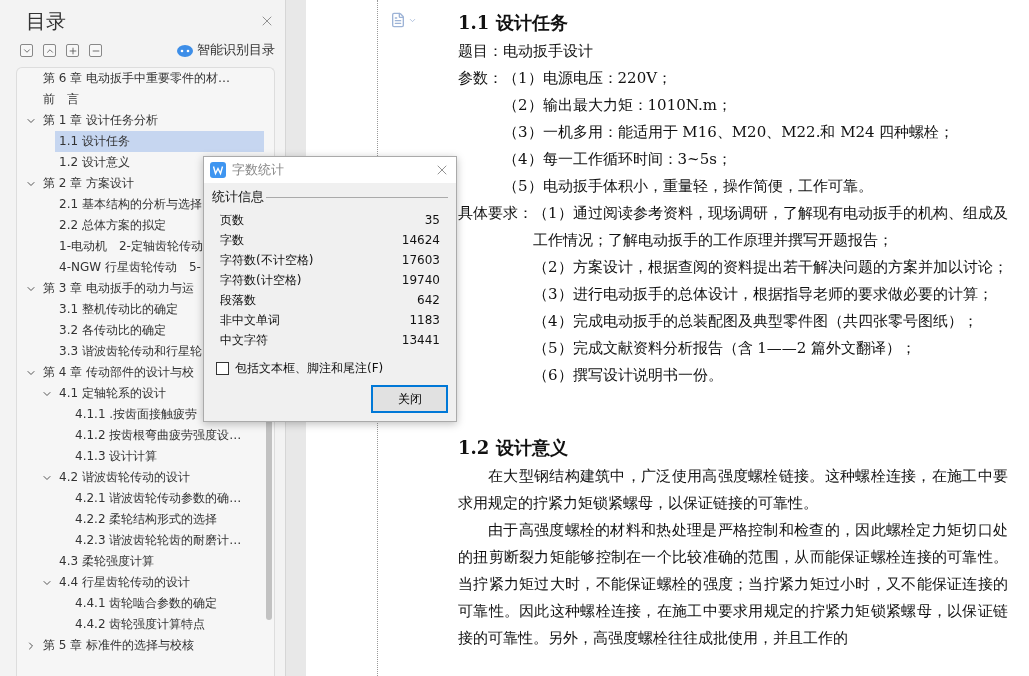  What do you see at coordinates (526, 51) in the screenshot?
I see `text-line: 题目：电动扳手设计` at bounding box center [526, 51].